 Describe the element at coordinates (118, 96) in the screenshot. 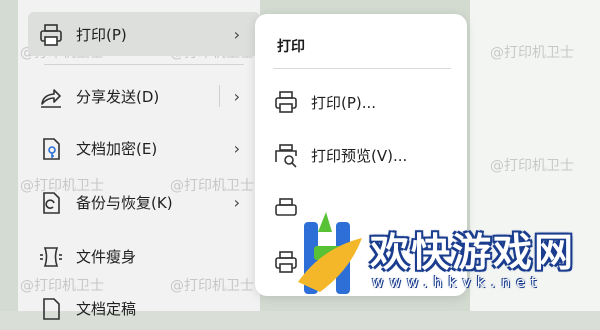

I see `menu-item-label: 分享发送(D)` at that location.